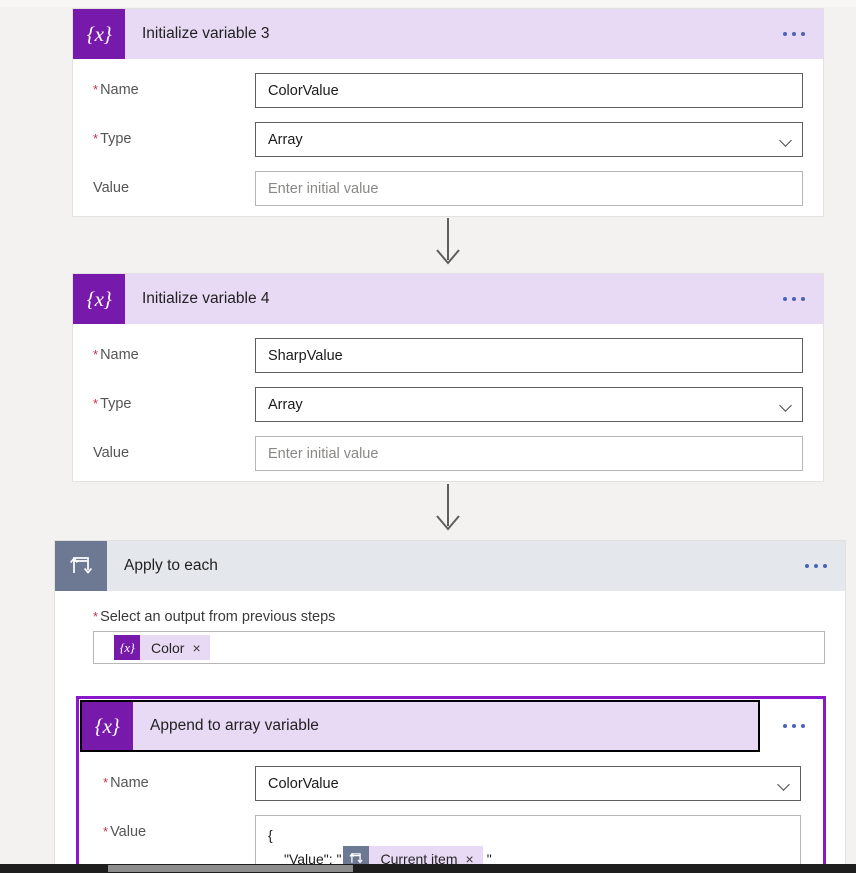 The image size is (856, 873). I want to click on field-row-name: * Name SharpValue, so click(448, 355).